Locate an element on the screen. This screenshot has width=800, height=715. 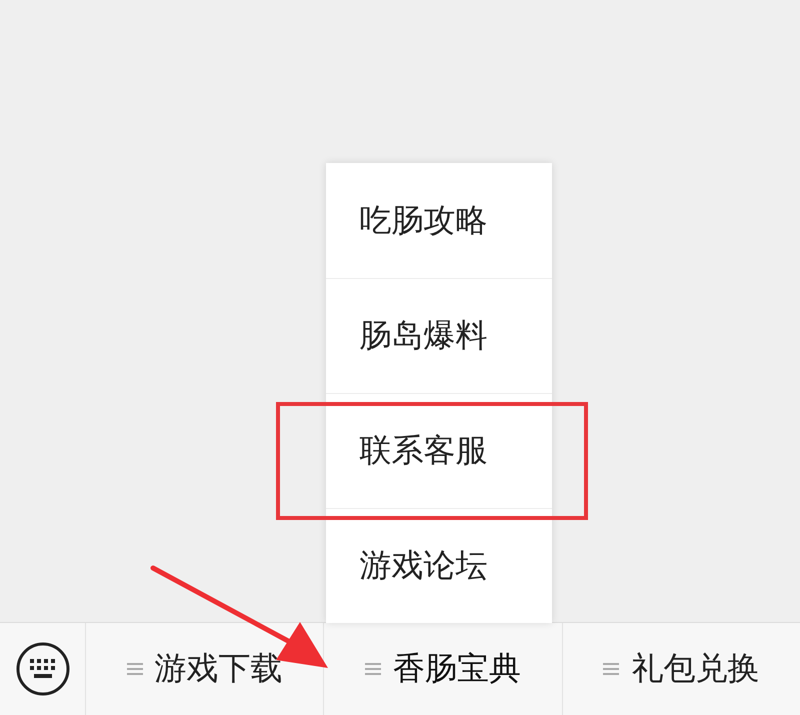
keyboard-icon is located at coordinates (42, 669).